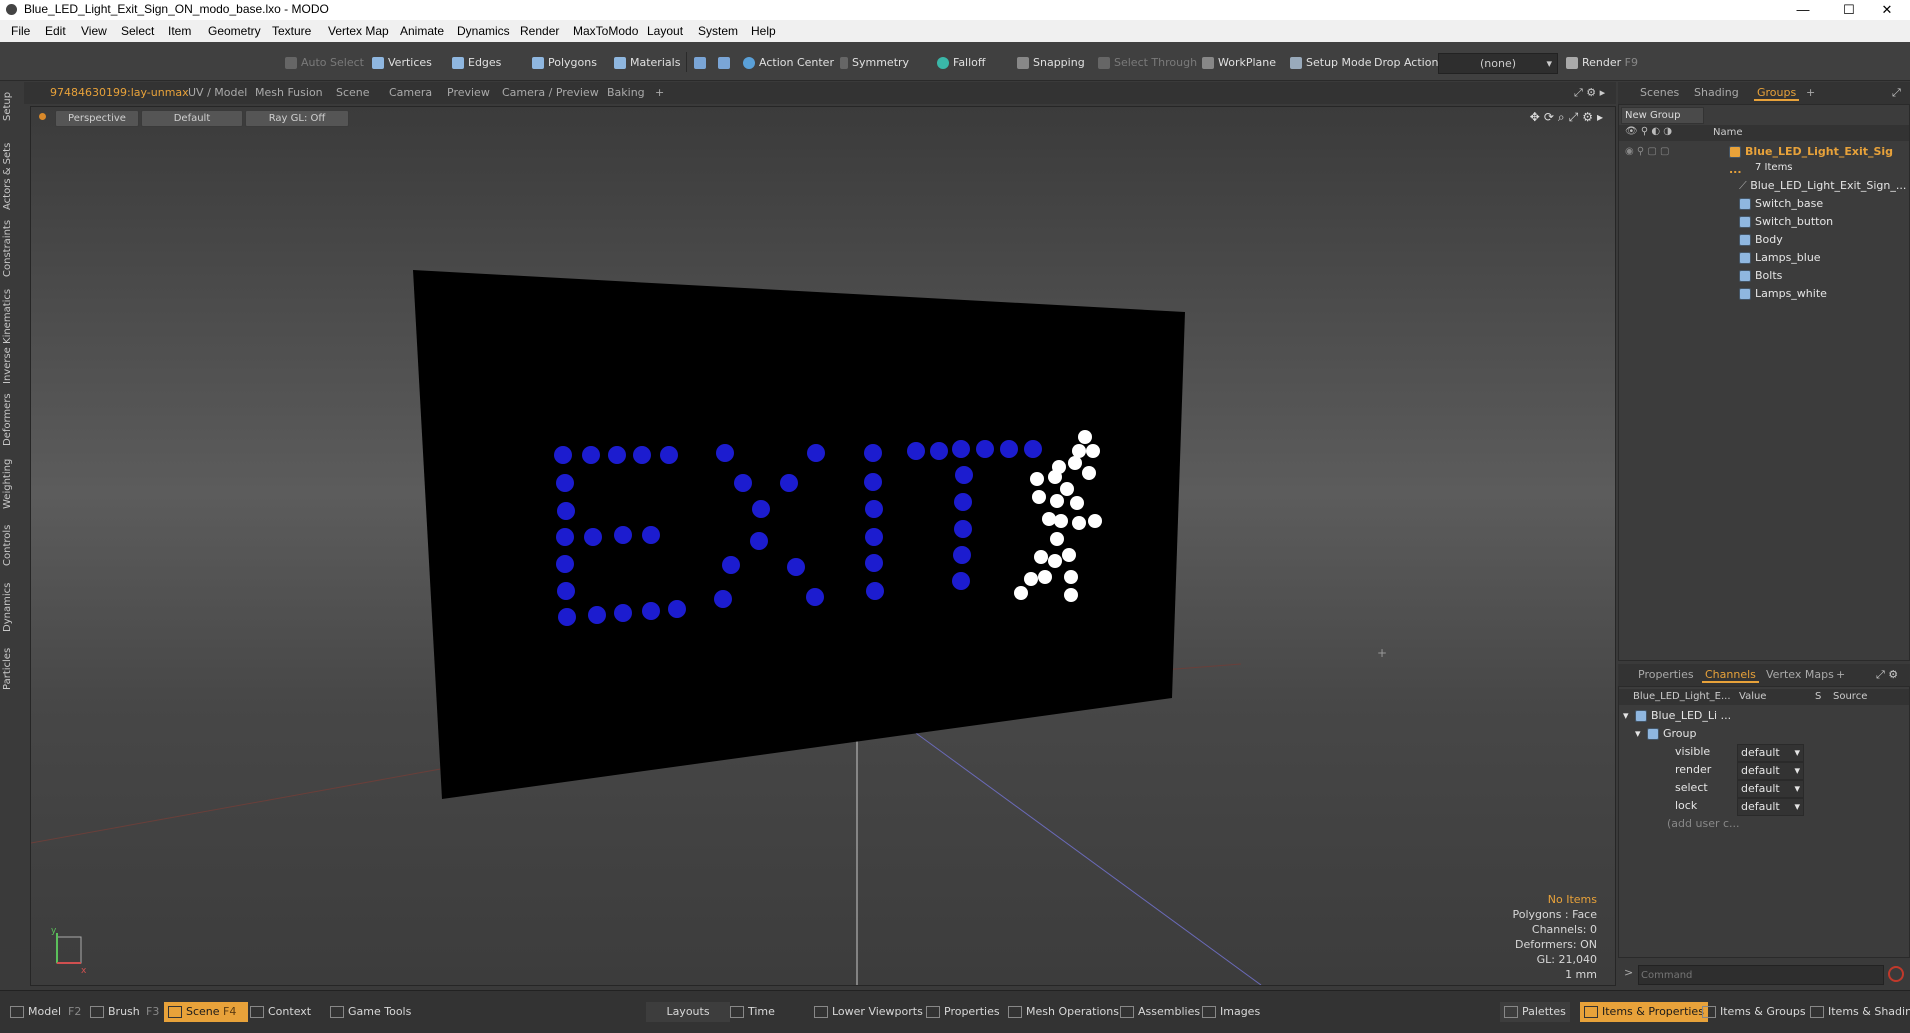 The height and width of the screenshot is (1033, 1910). Describe the element at coordinates (726, 62) in the screenshot. I see `shield-select-alt-button` at that location.